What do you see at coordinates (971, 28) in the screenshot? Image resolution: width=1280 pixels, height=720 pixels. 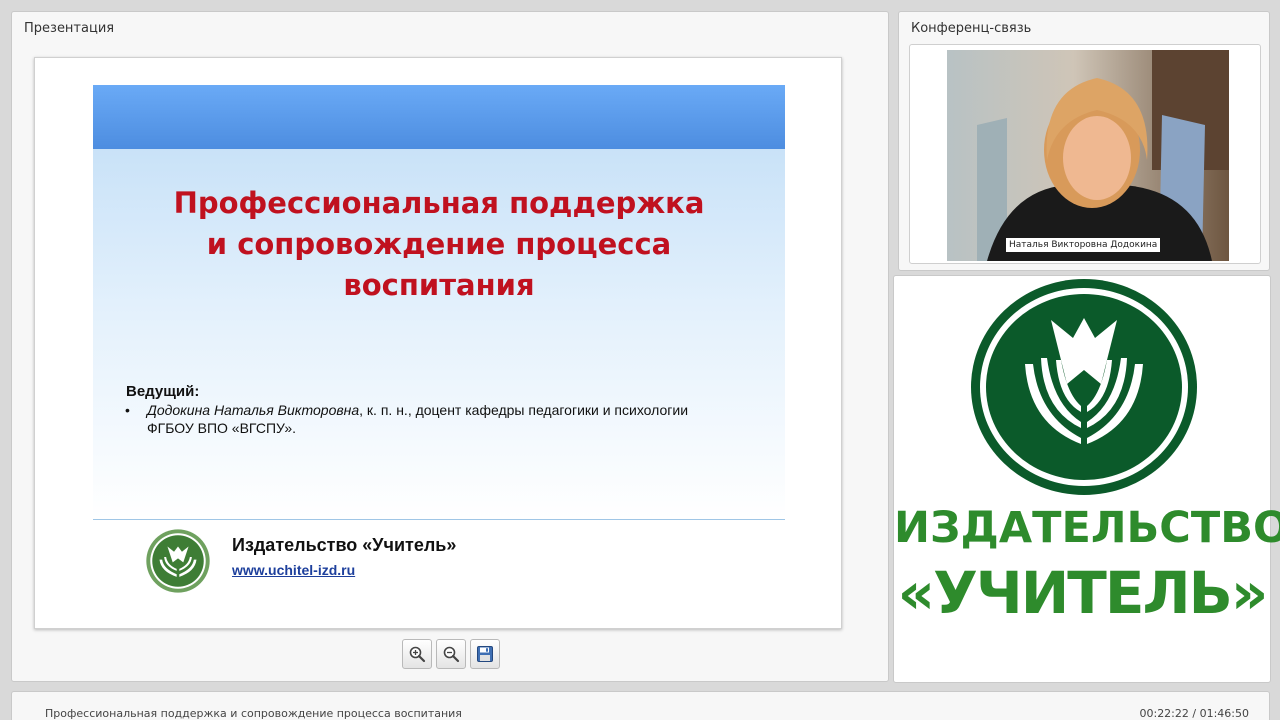 I see `conference-panel-title: Конференц-связь` at bounding box center [971, 28].